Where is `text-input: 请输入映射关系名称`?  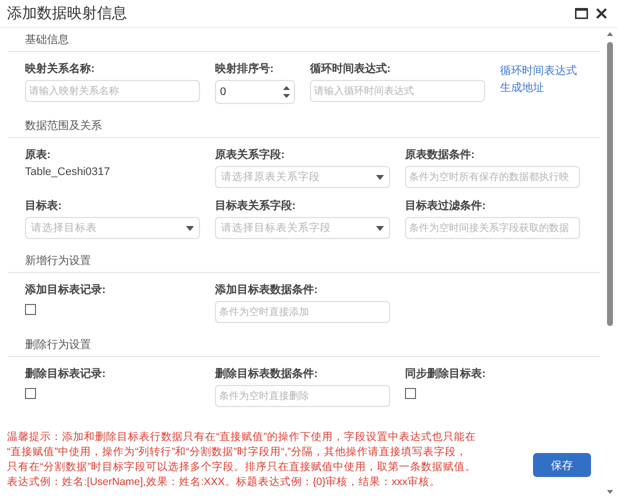
text-input: 请输入映射关系名称 is located at coordinates (112, 91).